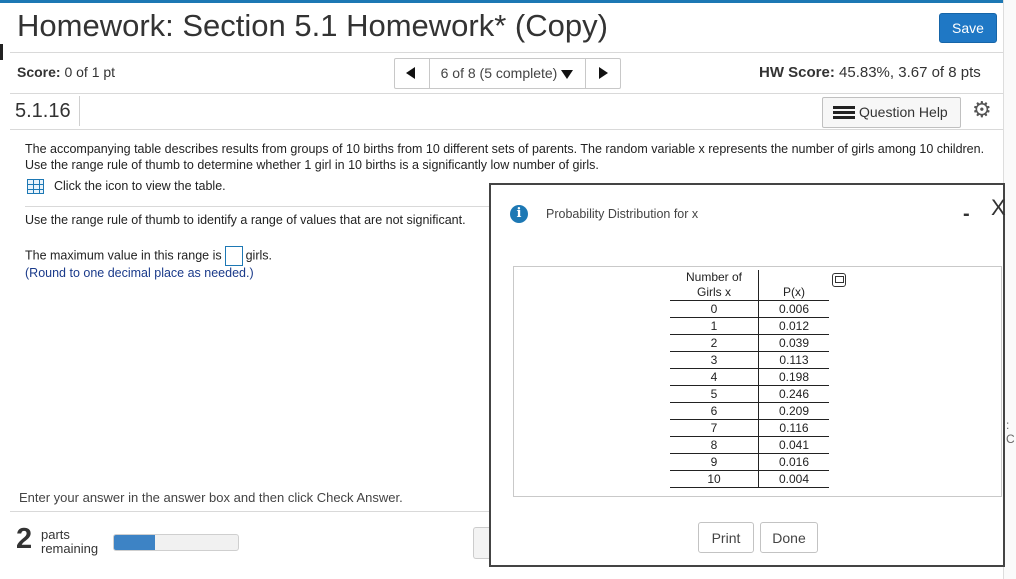 The image size is (1016, 579). I want to click on cell-probability: 0.246, so click(793, 394).